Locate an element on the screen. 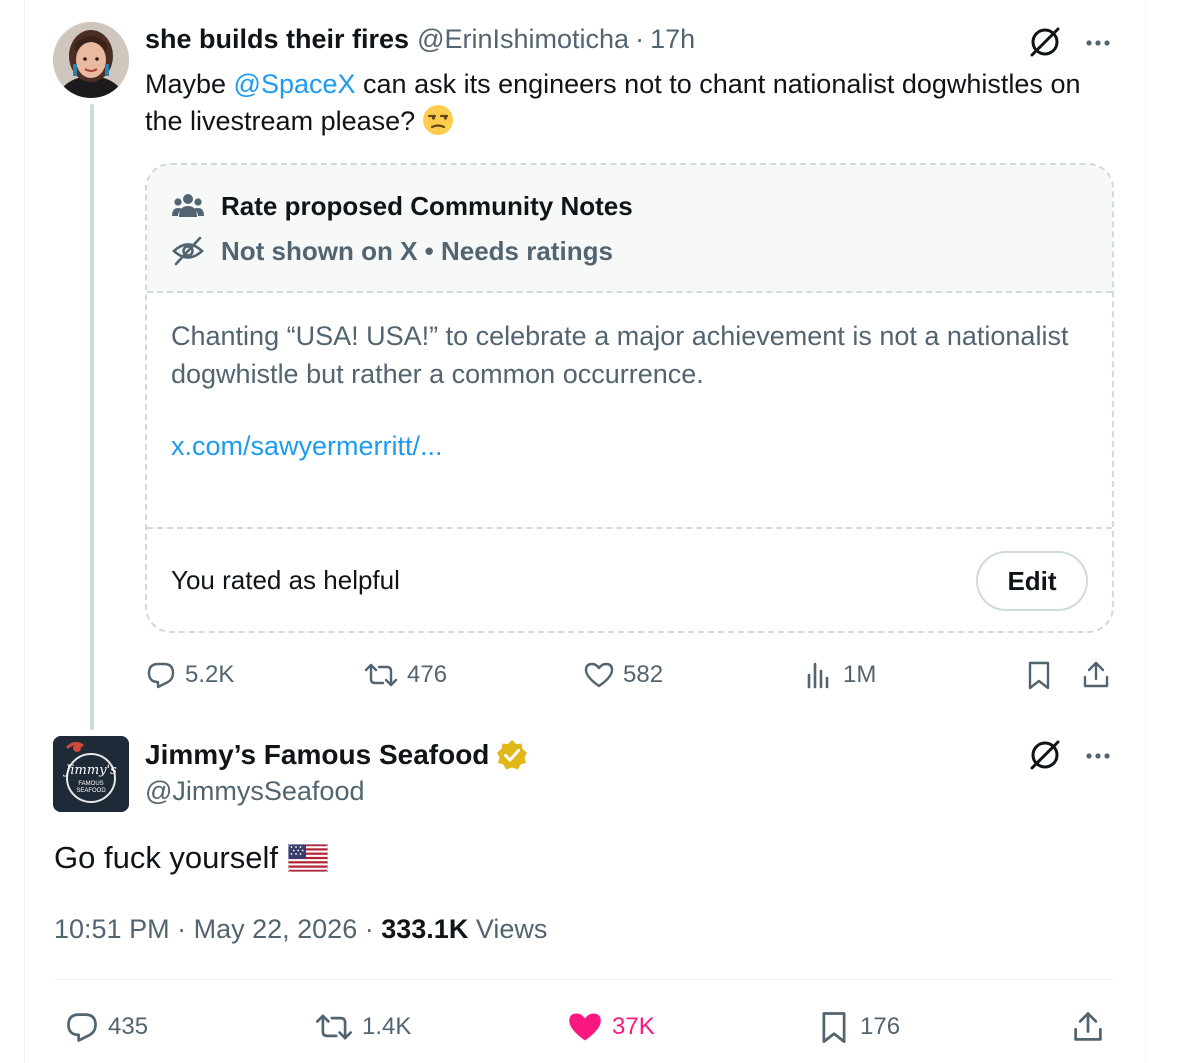 The width and height of the screenshot is (1200, 1063). repost-count: 1.4K is located at coordinates (387, 1026).